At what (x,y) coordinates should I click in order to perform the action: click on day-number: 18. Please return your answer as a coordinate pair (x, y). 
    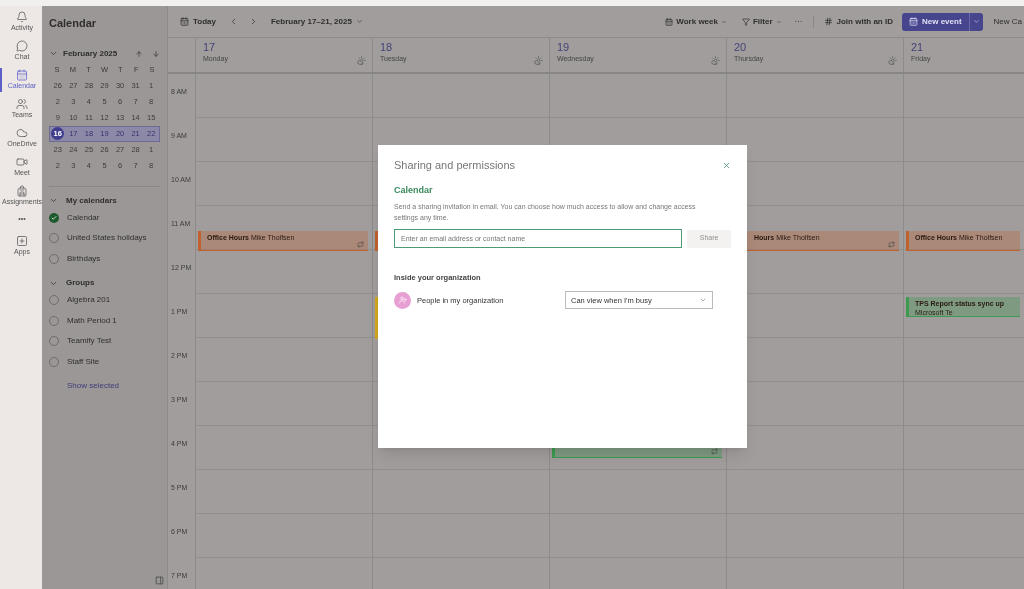
    Looking at the image, I should click on (387, 47).